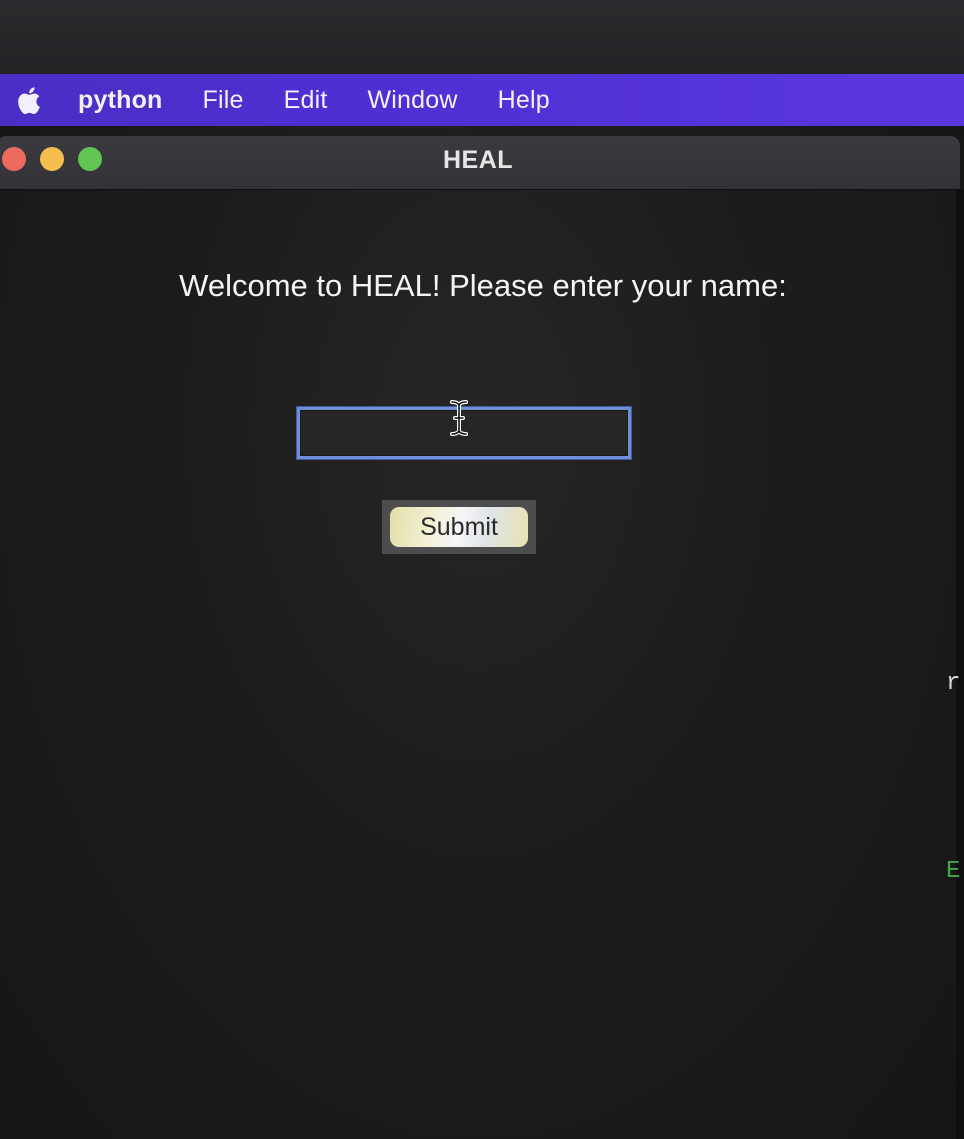 This screenshot has height=1139, width=964. I want to click on background-terminal-edge, so click(960, 664).